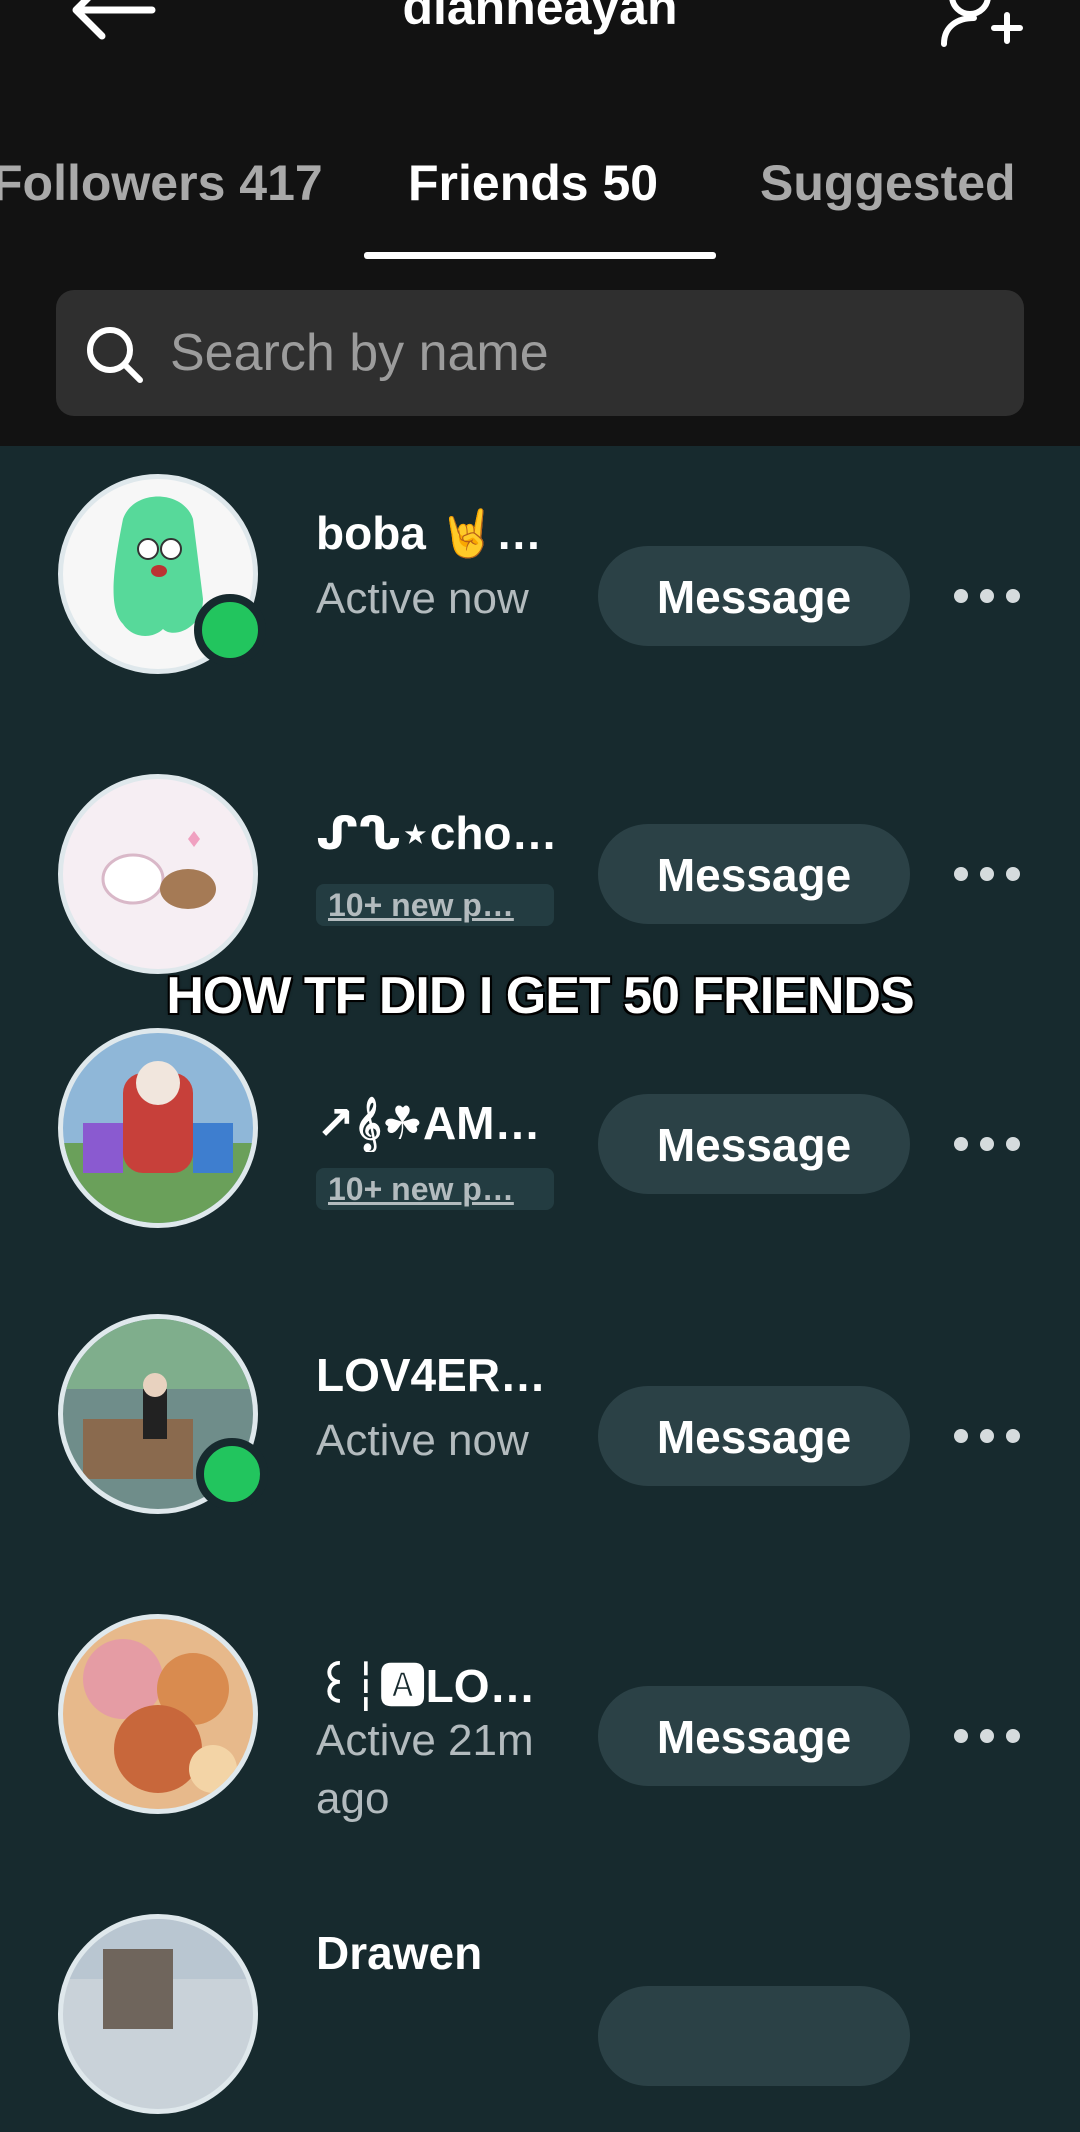 This screenshot has height=2132, width=1080. Describe the element at coordinates (540, 1422) in the screenshot. I see `friend-row: LOV4ER… Active now Message` at that location.